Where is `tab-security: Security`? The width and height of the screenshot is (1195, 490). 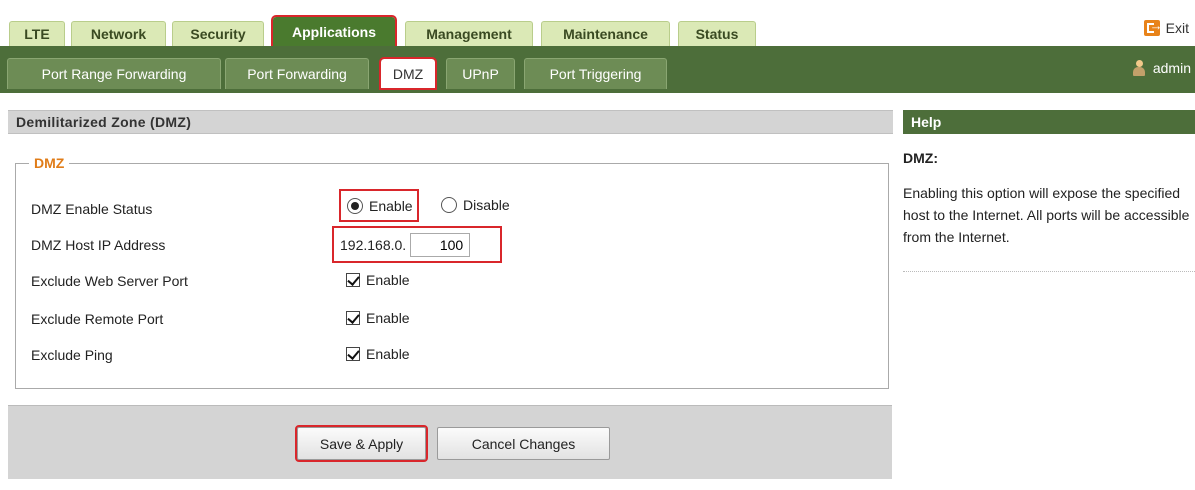 tab-security: Security is located at coordinates (218, 33).